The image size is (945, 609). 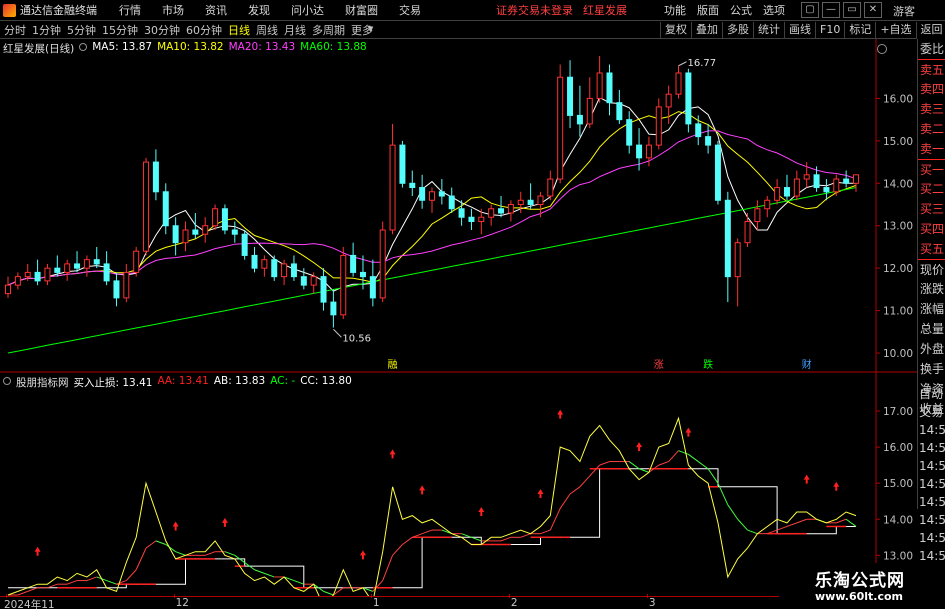 I want to click on site-watermark: 乐淘公式网 www.60lt.com, so click(x=862, y=586).